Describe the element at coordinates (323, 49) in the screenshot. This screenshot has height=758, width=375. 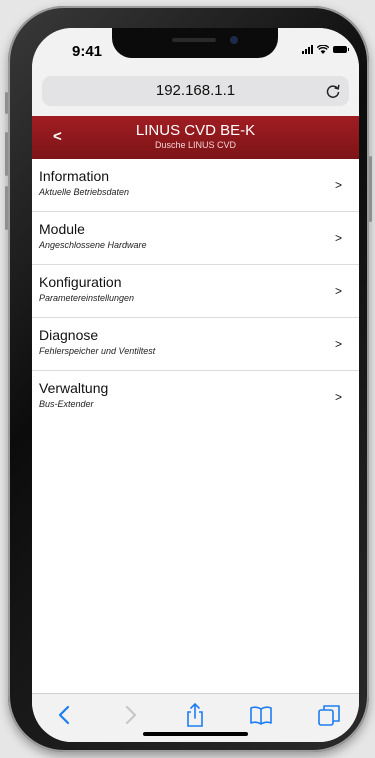
I see `wifi-icon` at that location.